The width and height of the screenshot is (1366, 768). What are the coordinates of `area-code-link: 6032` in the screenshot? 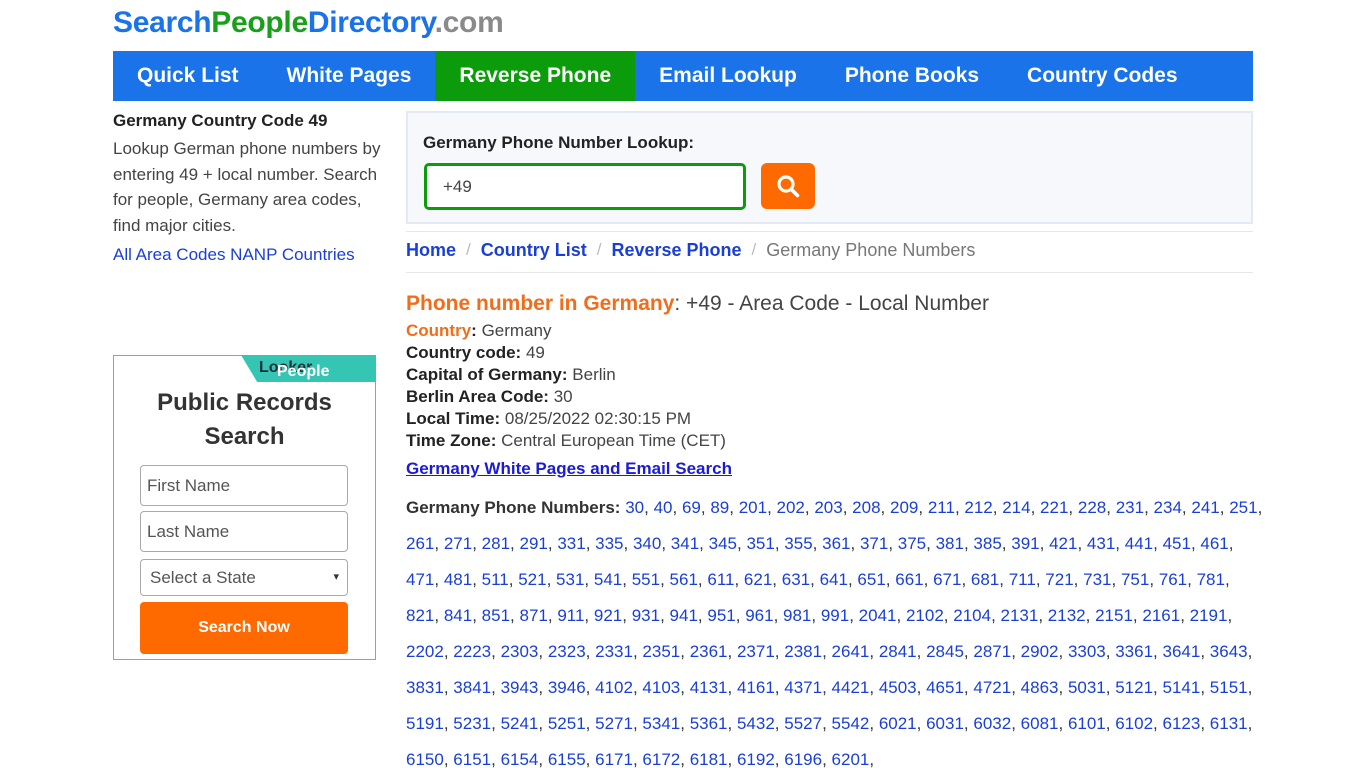 It's located at (992, 723).